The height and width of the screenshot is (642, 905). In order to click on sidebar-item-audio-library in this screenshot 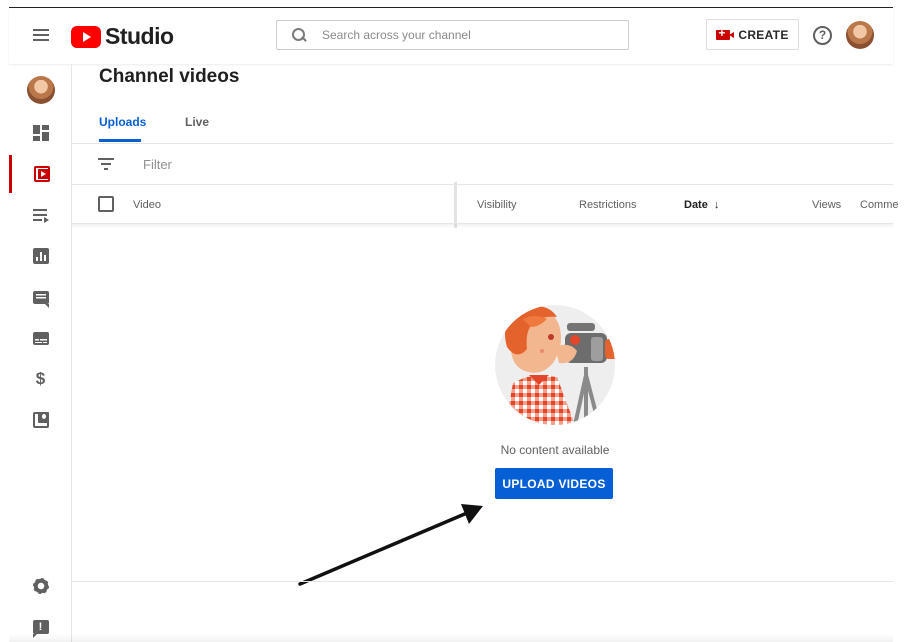, I will do `click(40, 420)`.